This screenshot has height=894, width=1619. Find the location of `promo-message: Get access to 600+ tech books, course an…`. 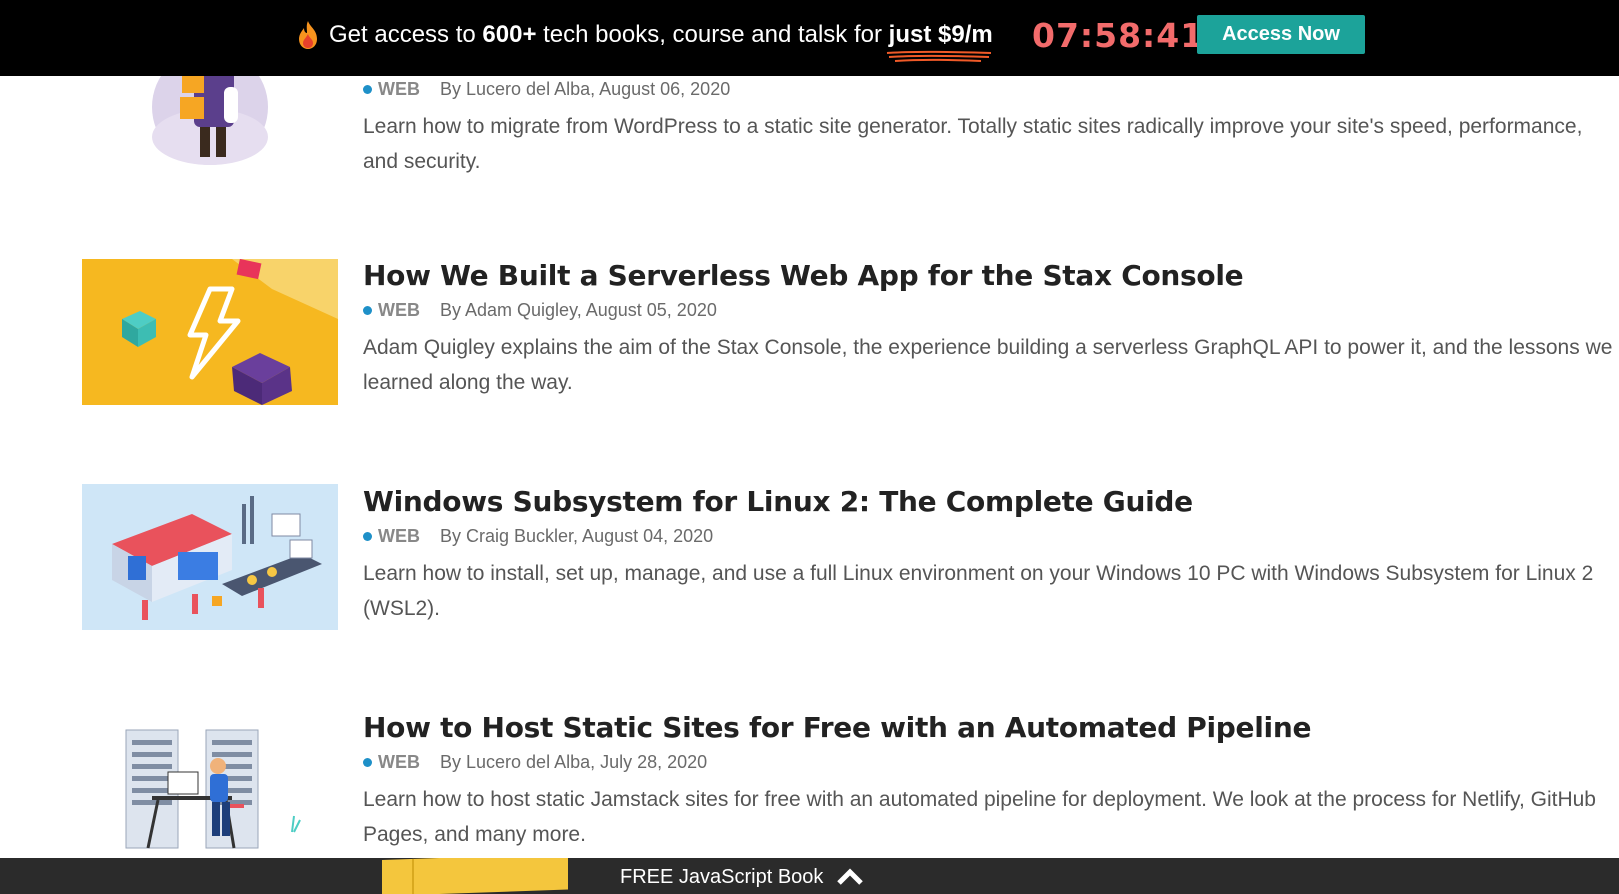

promo-message: Get access to 600+ tech books, course an… is located at coordinates (661, 40).